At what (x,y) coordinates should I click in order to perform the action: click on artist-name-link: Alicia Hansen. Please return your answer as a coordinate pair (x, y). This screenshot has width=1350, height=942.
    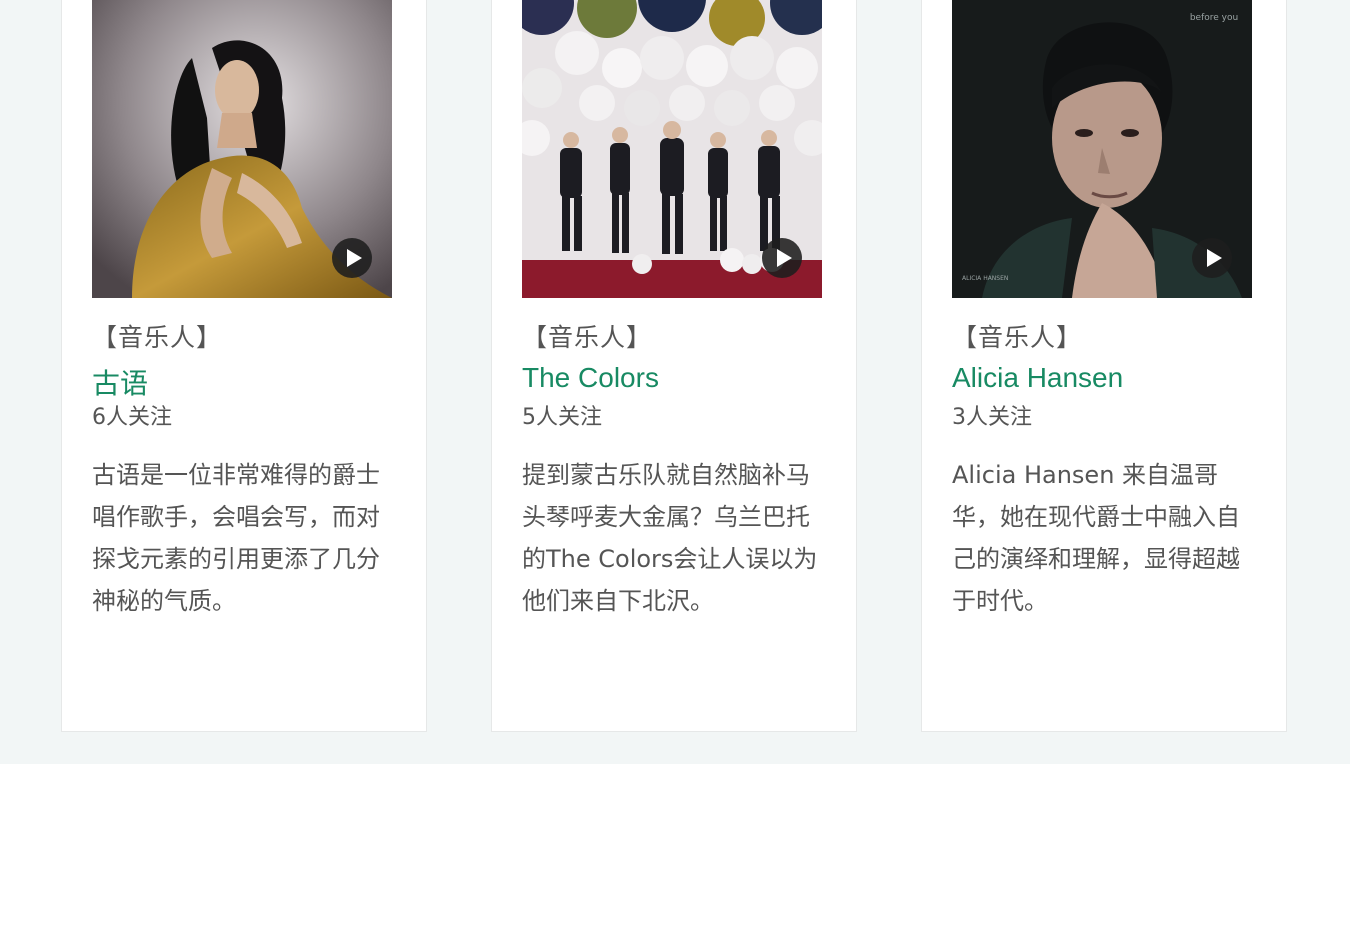
    Looking at the image, I should click on (1037, 378).